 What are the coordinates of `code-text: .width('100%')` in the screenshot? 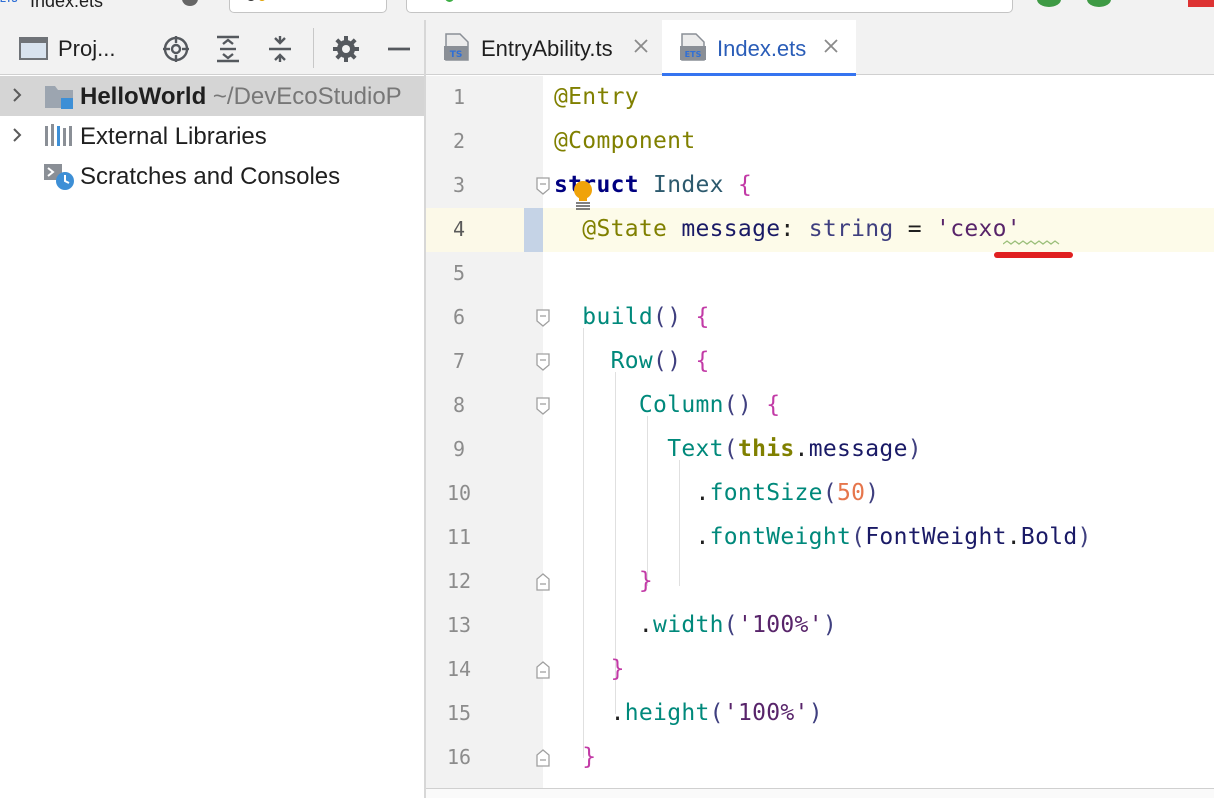 It's located at (737, 625).